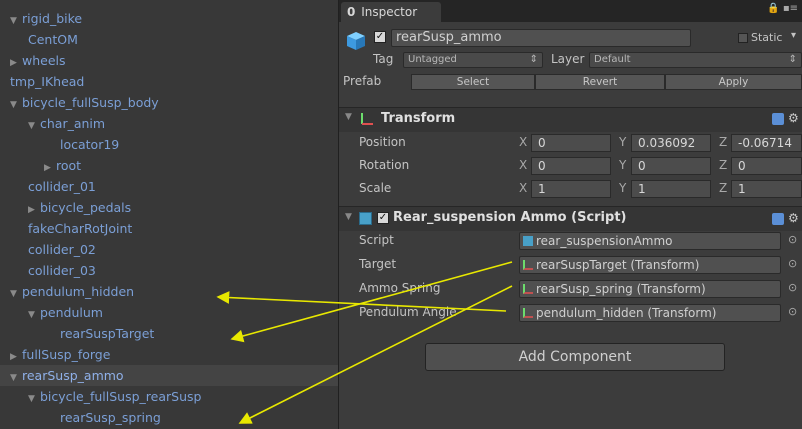 Image resolution: width=802 pixels, height=429 pixels. Describe the element at coordinates (626, 313) in the screenshot. I see `reference-value: pendulum_hidden (Transform)` at that location.